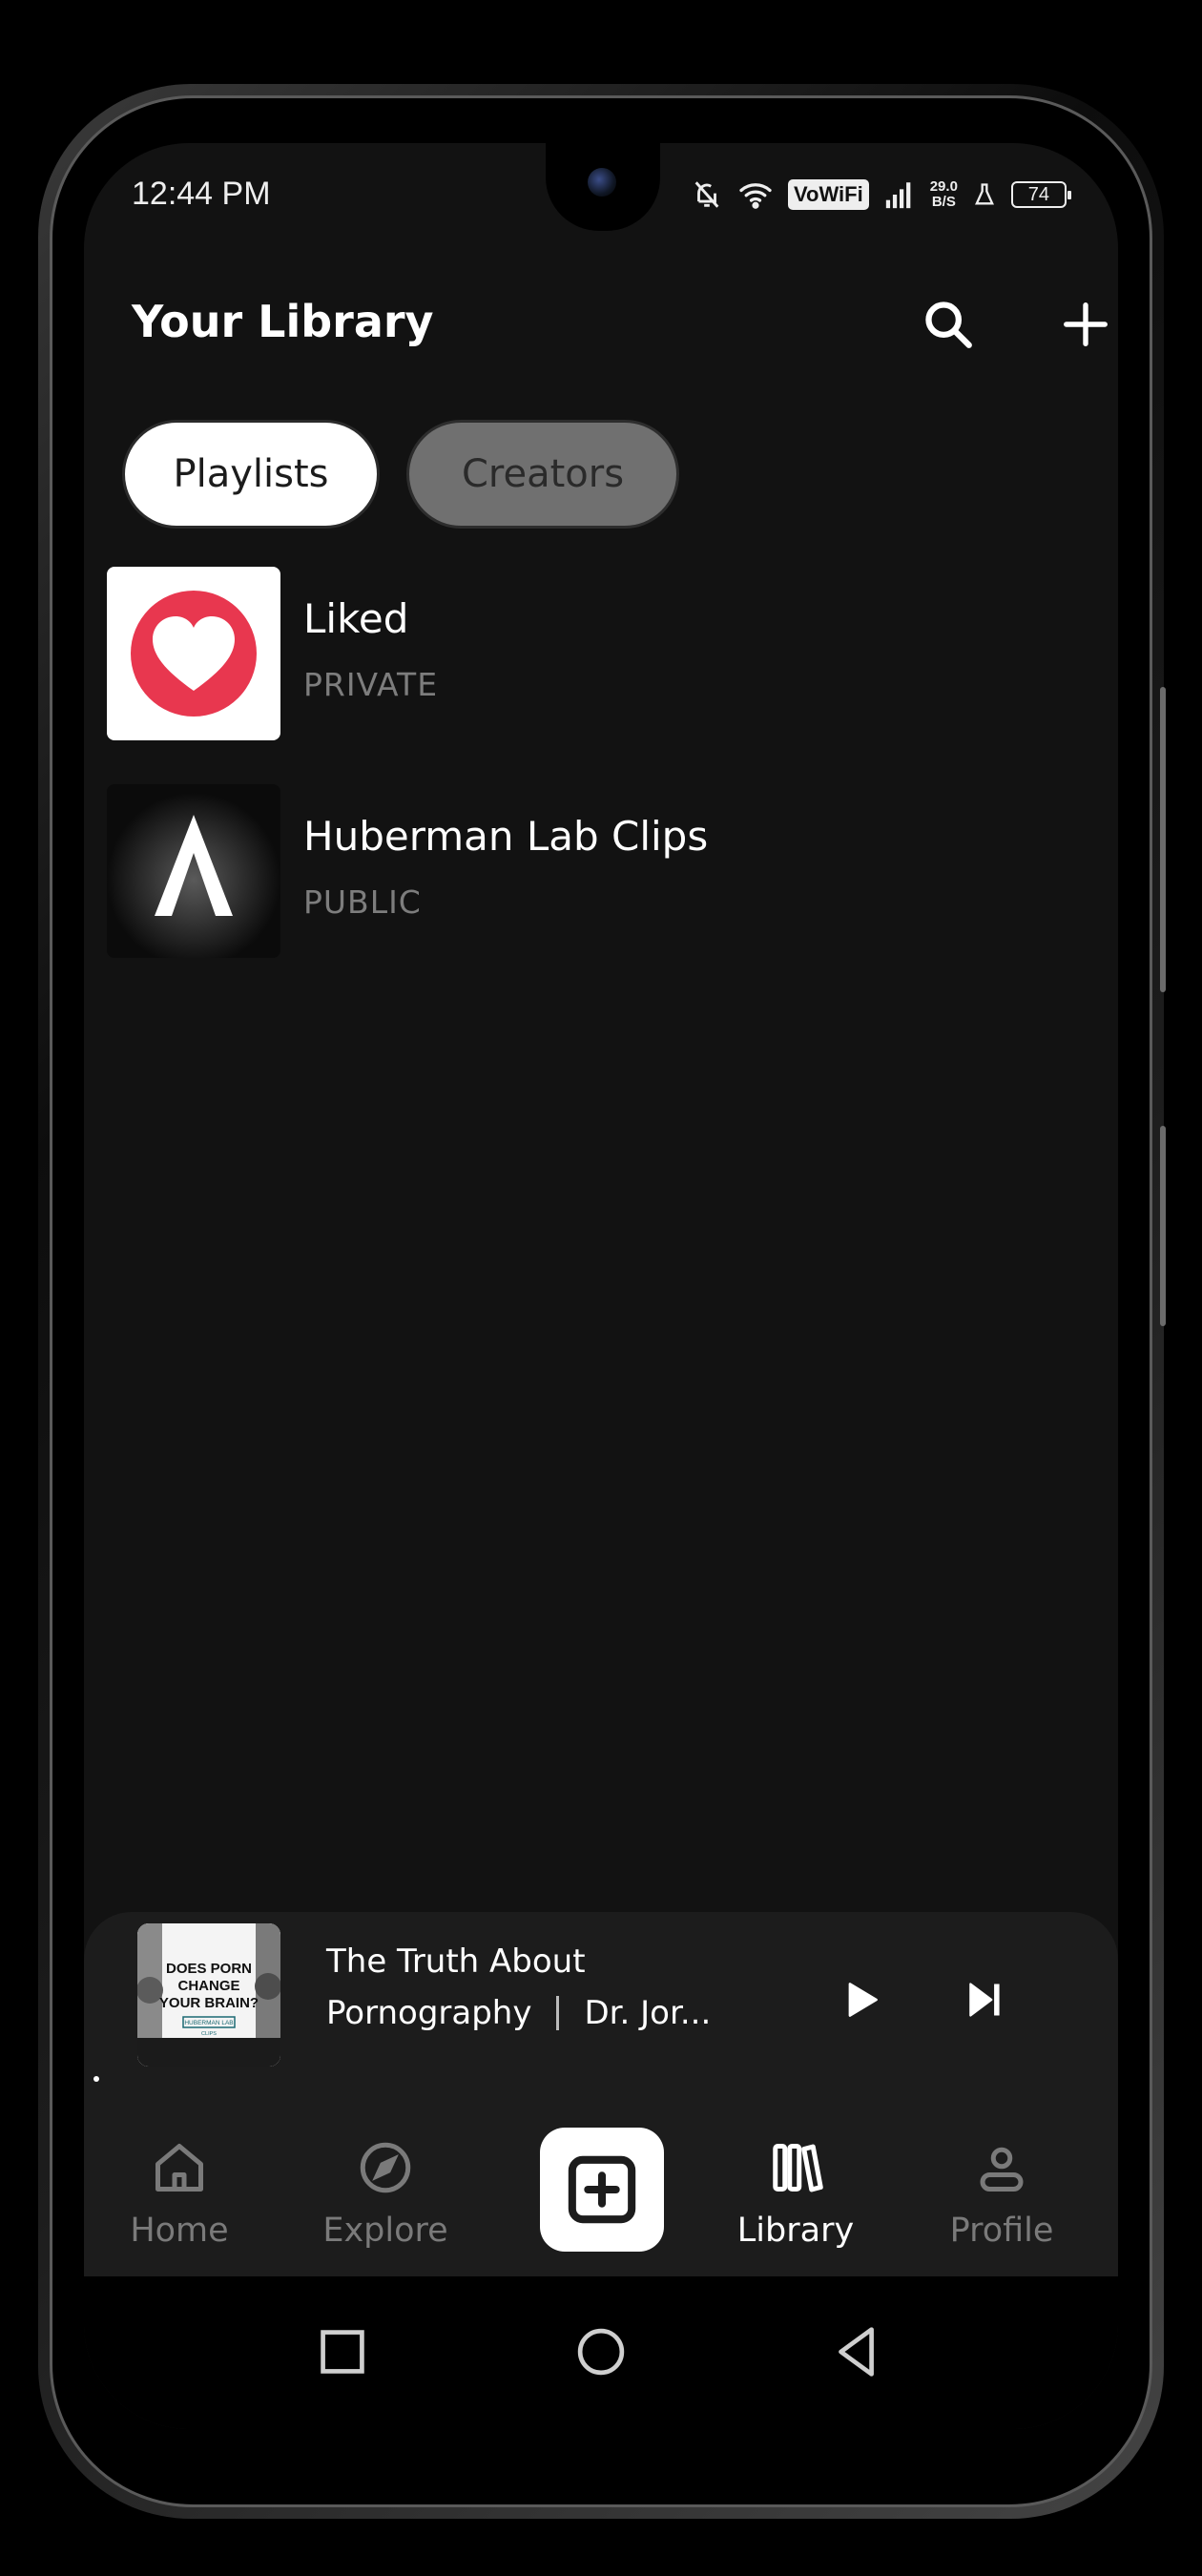 The width and height of the screenshot is (1202, 2576). What do you see at coordinates (429, 2013) in the screenshot?
I see `now-playing-title-cont: Pornography` at bounding box center [429, 2013].